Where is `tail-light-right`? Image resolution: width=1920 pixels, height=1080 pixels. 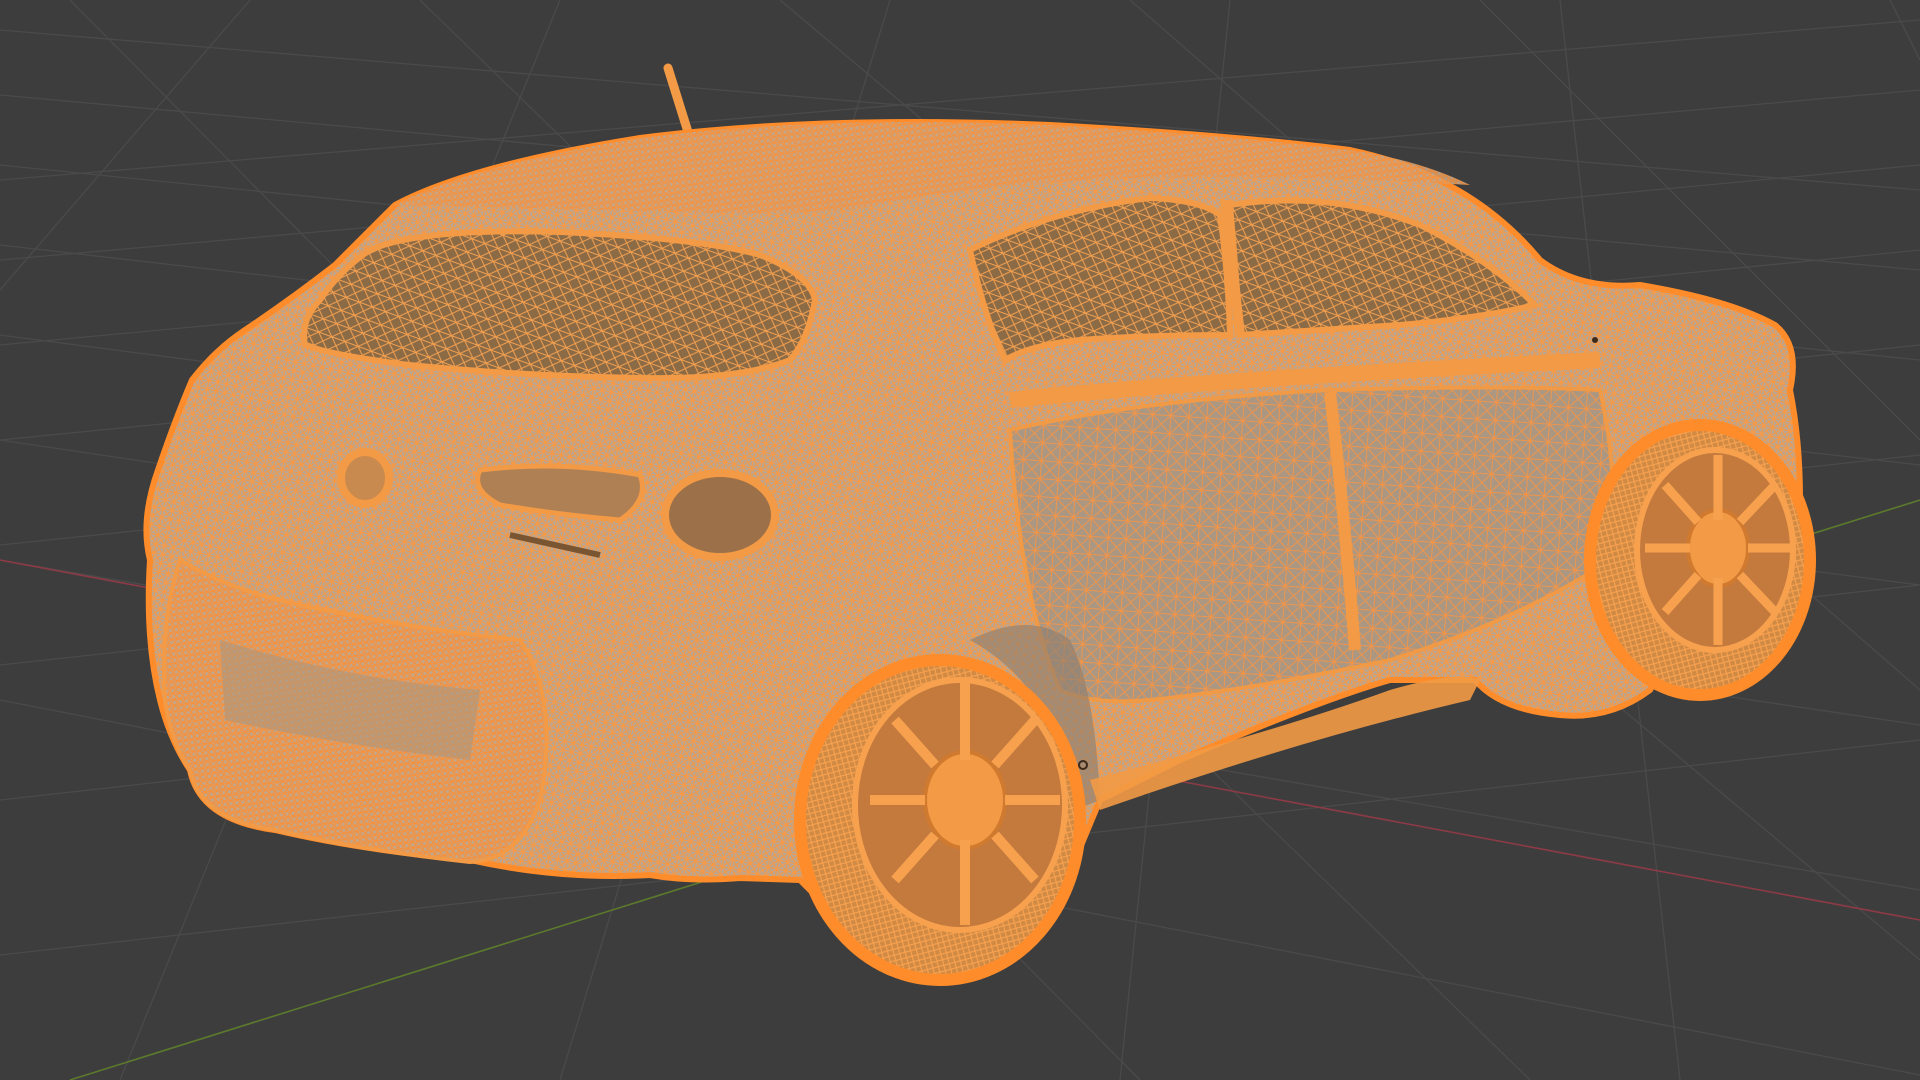 tail-light-right is located at coordinates (720, 515).